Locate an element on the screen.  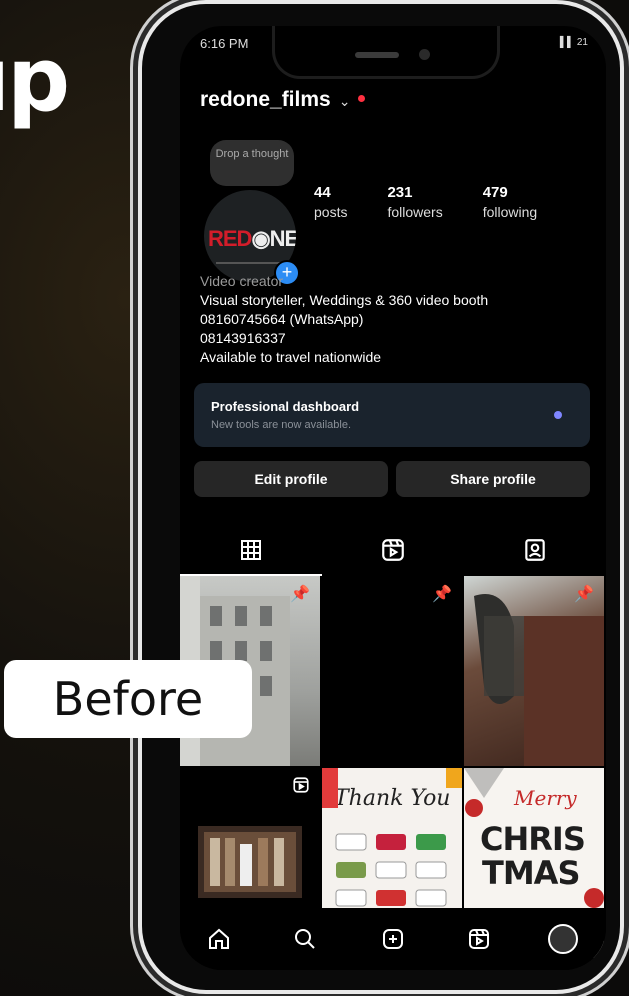
stat-followers: 231 followers is located at coordinates (414, 202).